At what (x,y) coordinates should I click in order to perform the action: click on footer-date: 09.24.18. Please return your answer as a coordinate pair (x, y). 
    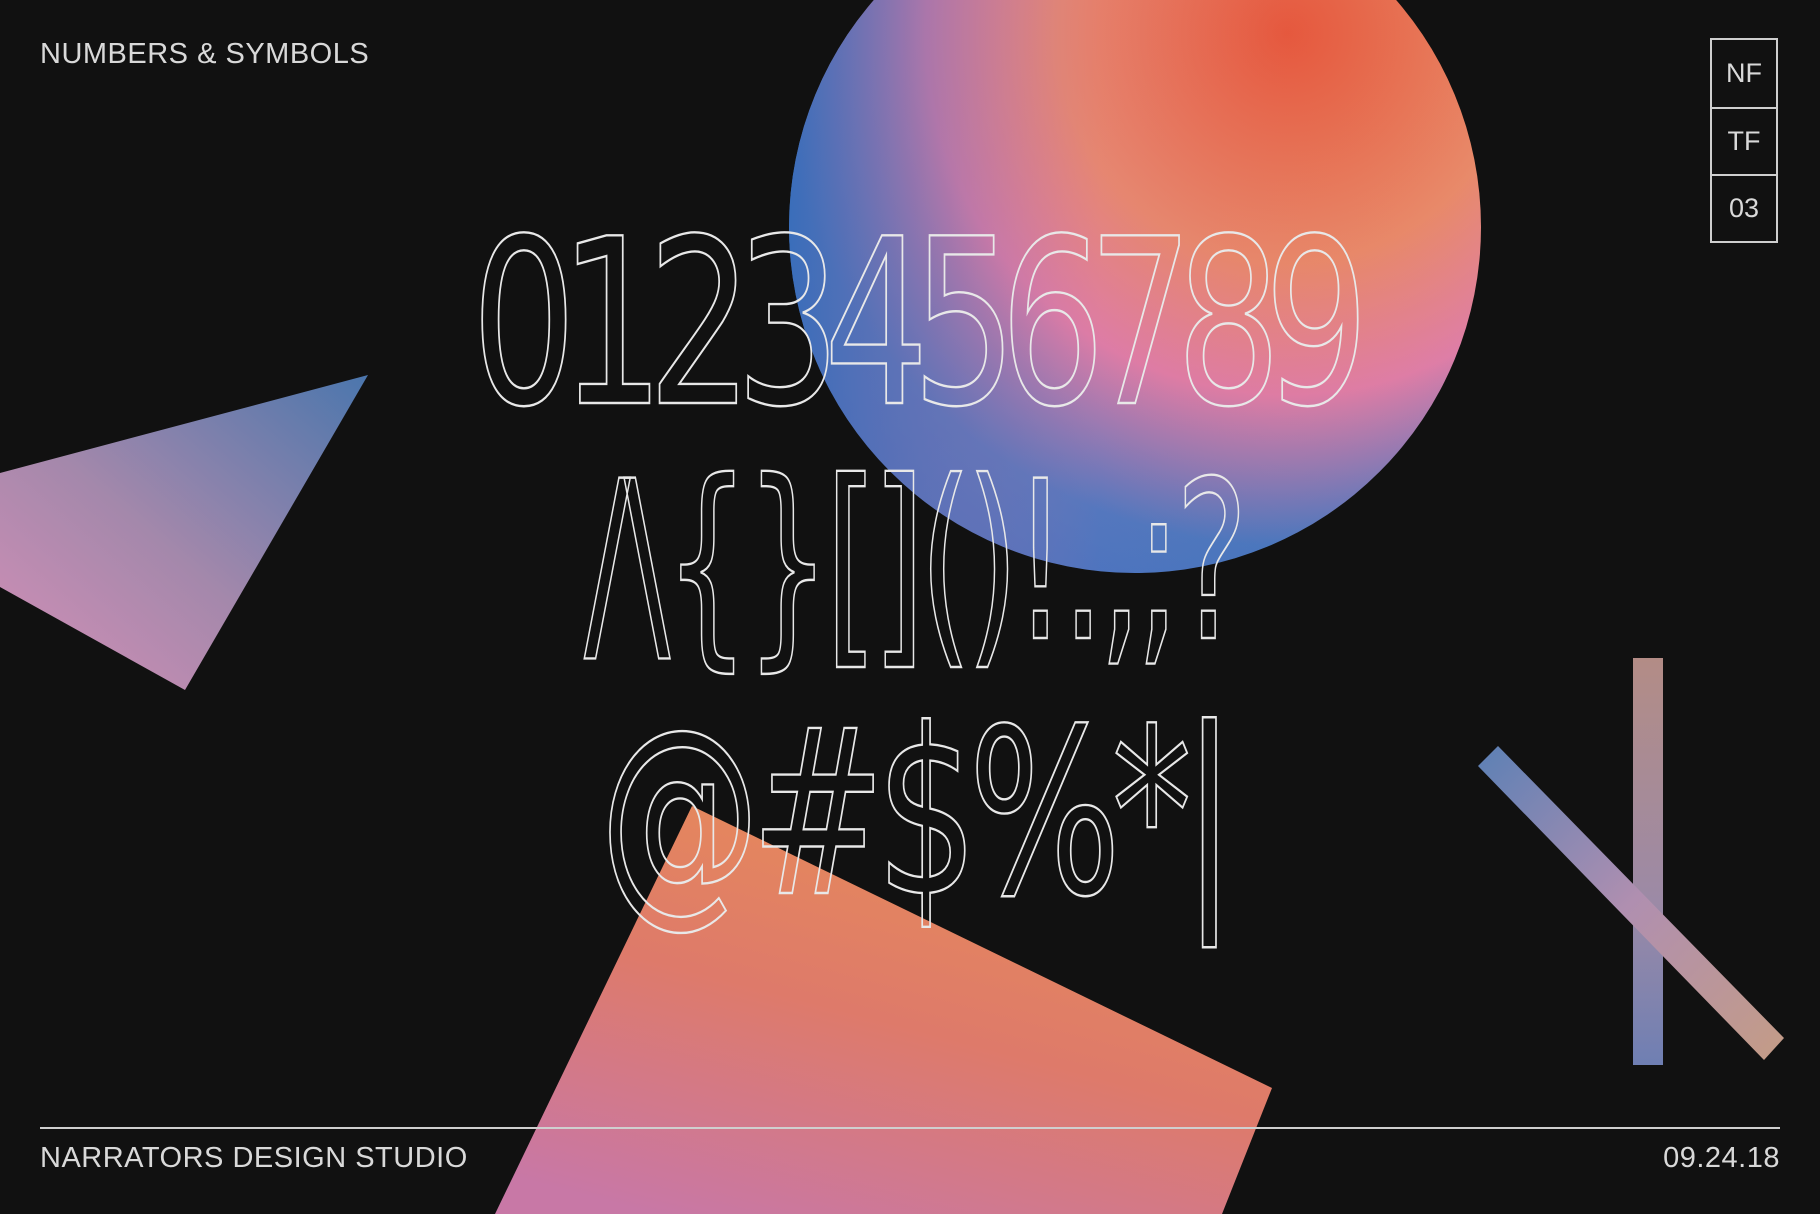
    Looking at the image, I should click on (1721, 1158).